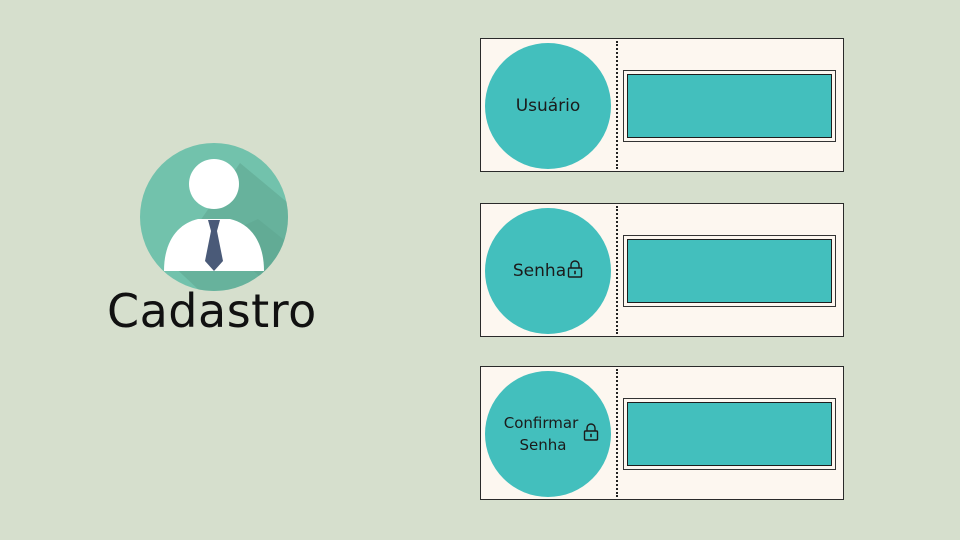 The image size is (960, 540). I want to click on confirm-password-card: Confirmar Senha, so click(662, 433).